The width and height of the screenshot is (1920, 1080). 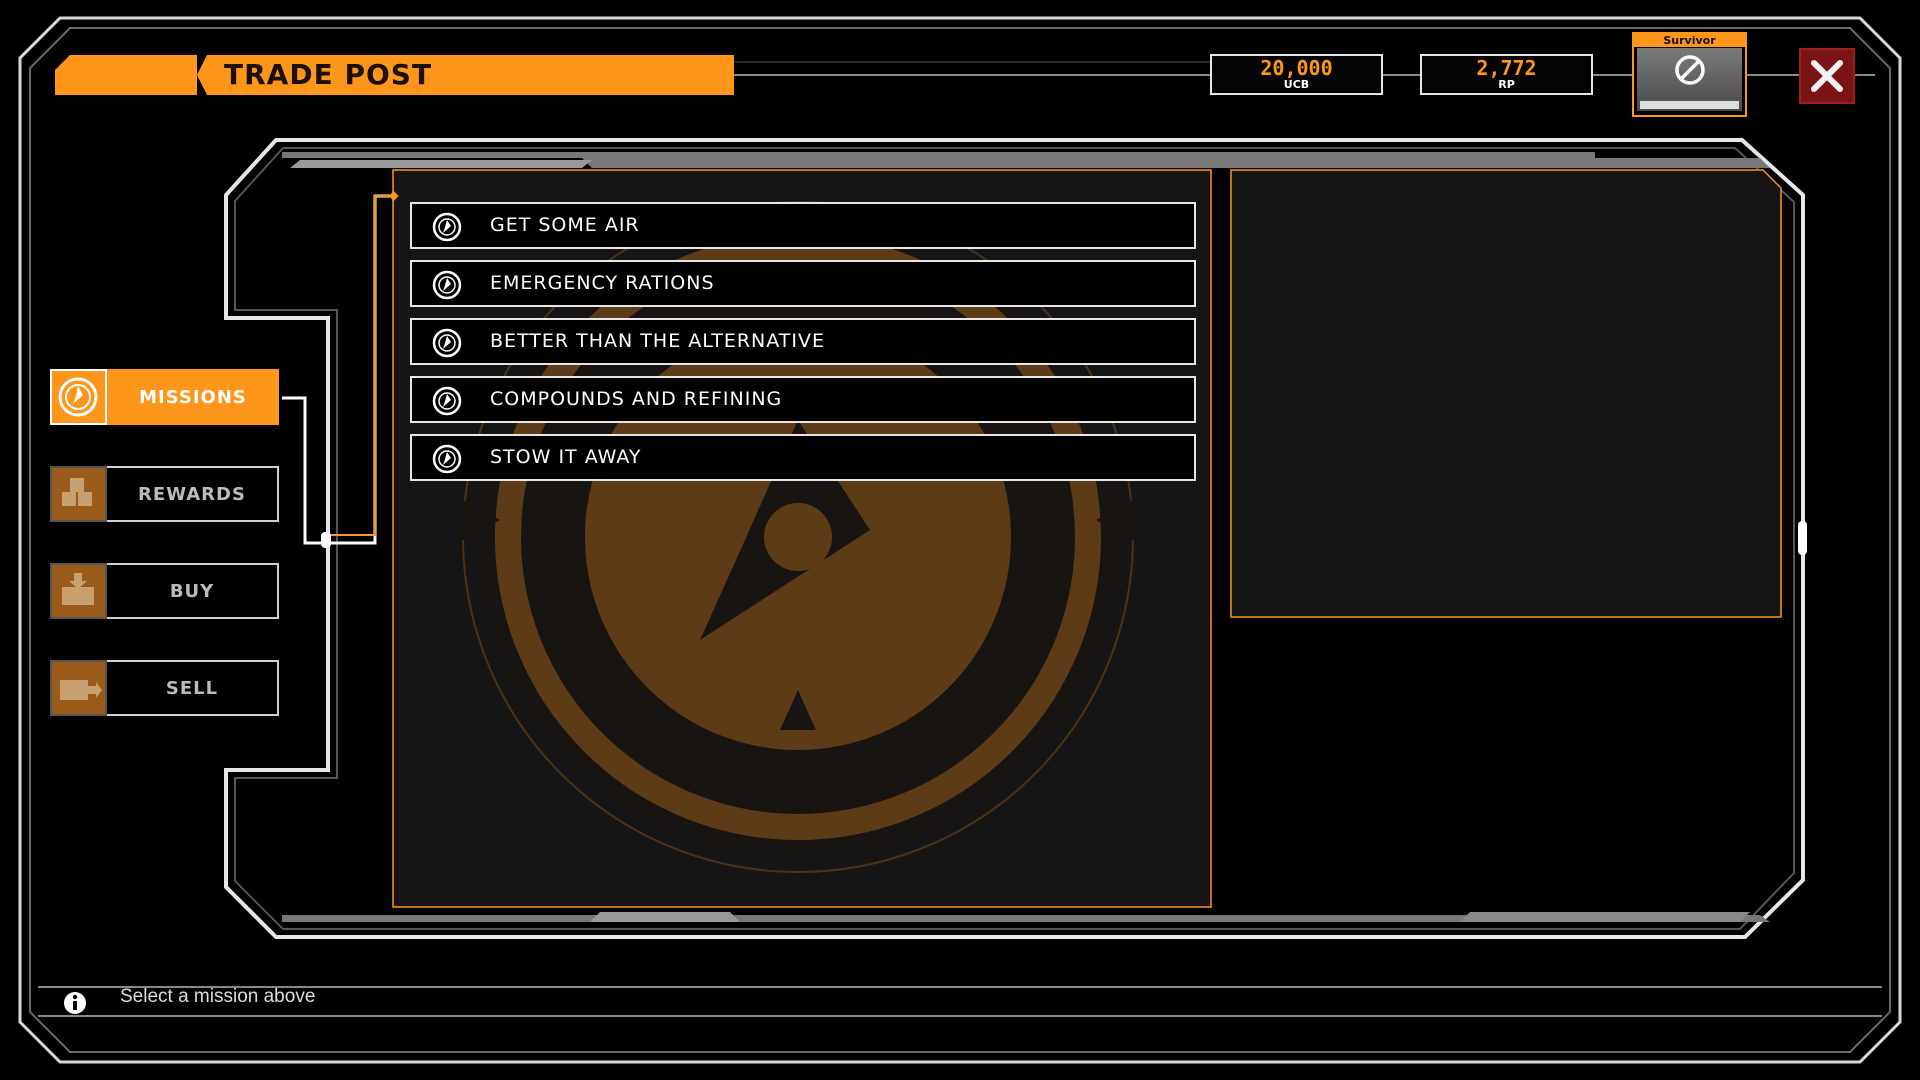 What do you see at coordinates (1506, 84) in the screenshot?
I see `currency-rp-unit: RP` at bounding box center [1506, 84].